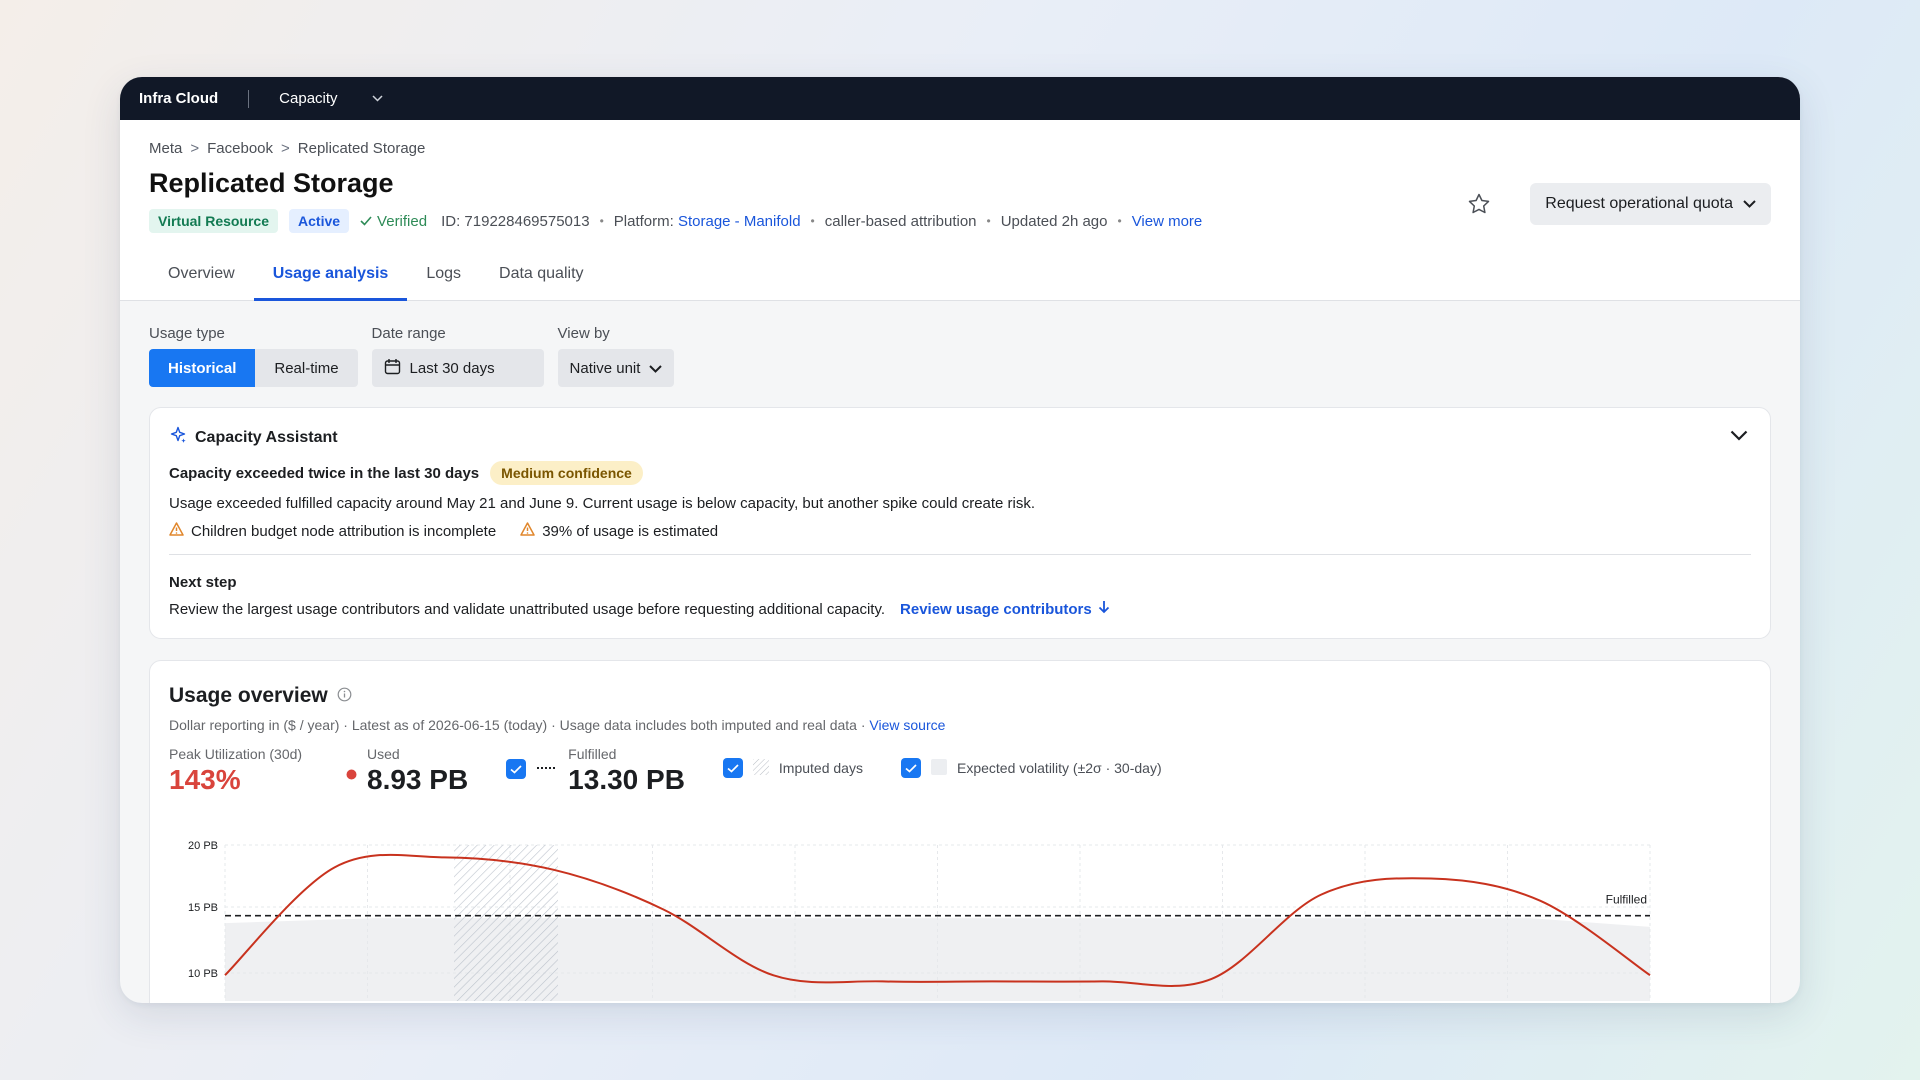  What do you see at coordinates (516, 769) in the screenshot?
I see `fulfilled-checkbox` at bounding box center [516, 769].